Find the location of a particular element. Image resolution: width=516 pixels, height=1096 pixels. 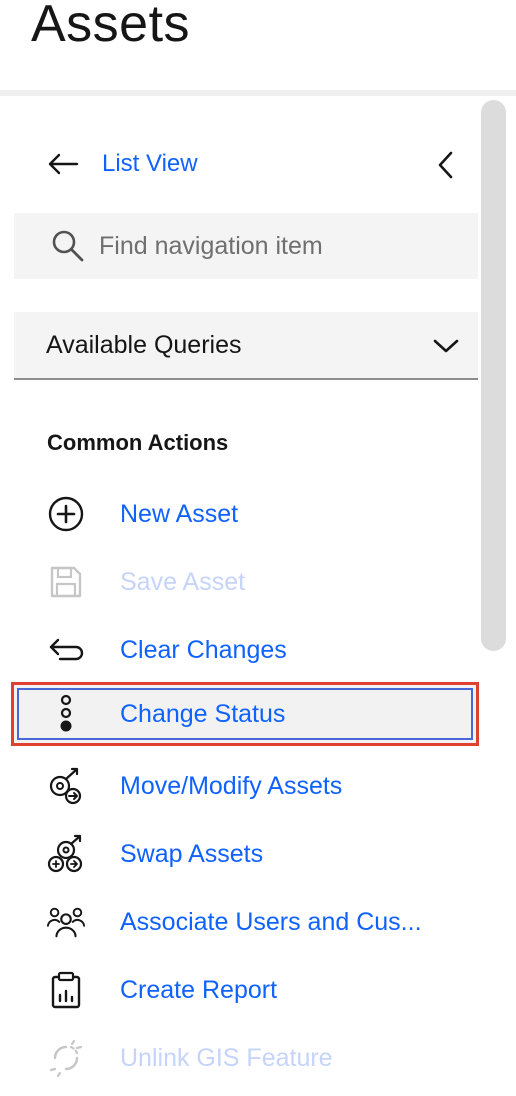

navigation-search is located at coordinates (246, 246).